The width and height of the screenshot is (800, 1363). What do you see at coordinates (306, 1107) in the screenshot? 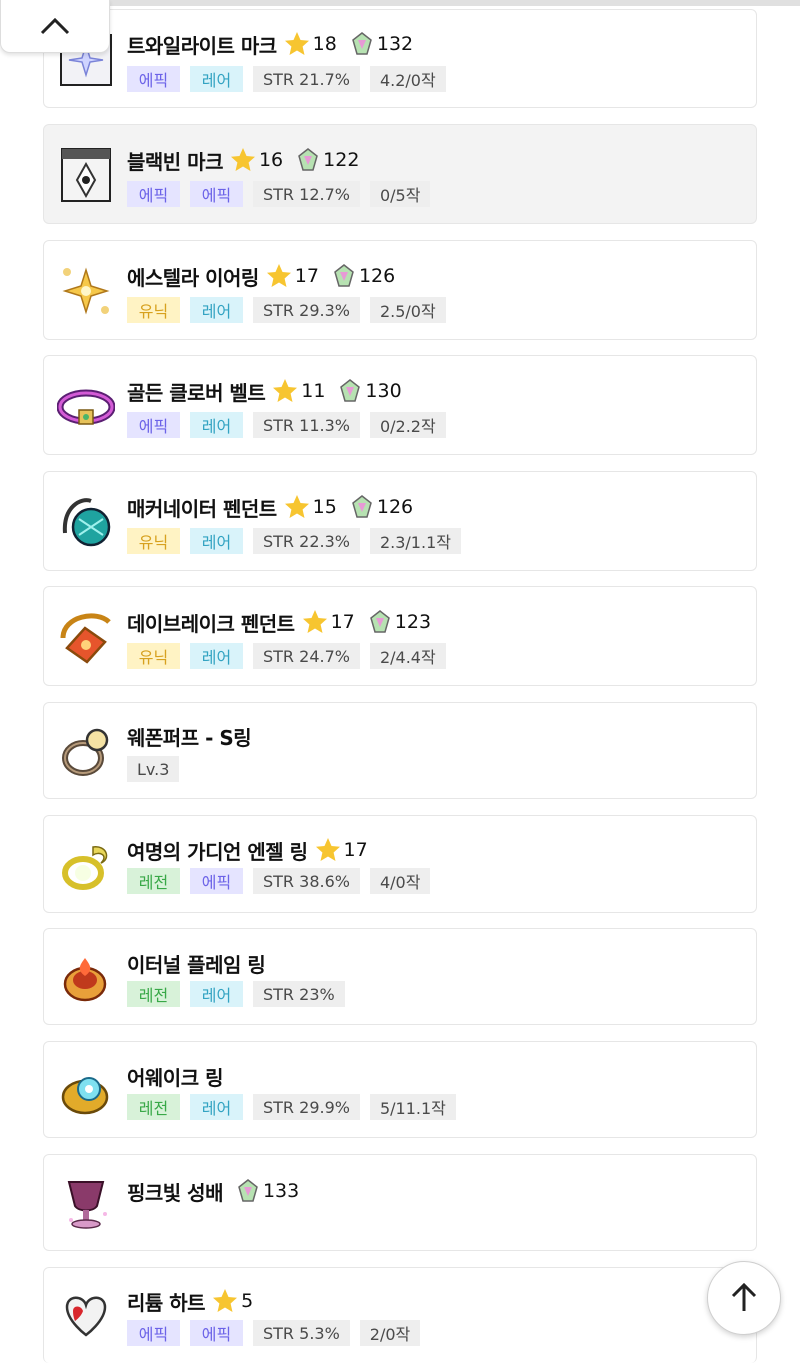
I see `stat-tag: STR 29.9%` at bounding box center [306, 1107].